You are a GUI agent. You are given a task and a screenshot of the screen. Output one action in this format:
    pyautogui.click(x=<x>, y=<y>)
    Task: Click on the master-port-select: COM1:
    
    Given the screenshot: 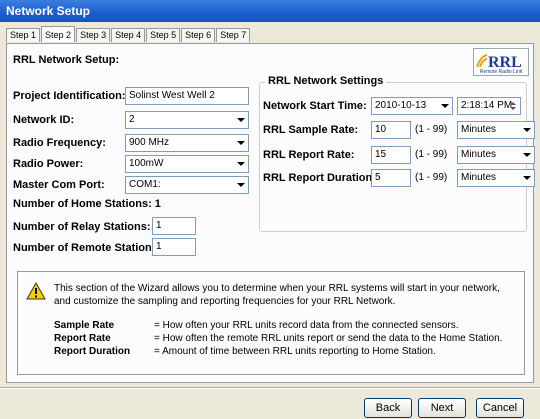 What is the action you would take?
    pyautogui.click(x=187, y=185)
    